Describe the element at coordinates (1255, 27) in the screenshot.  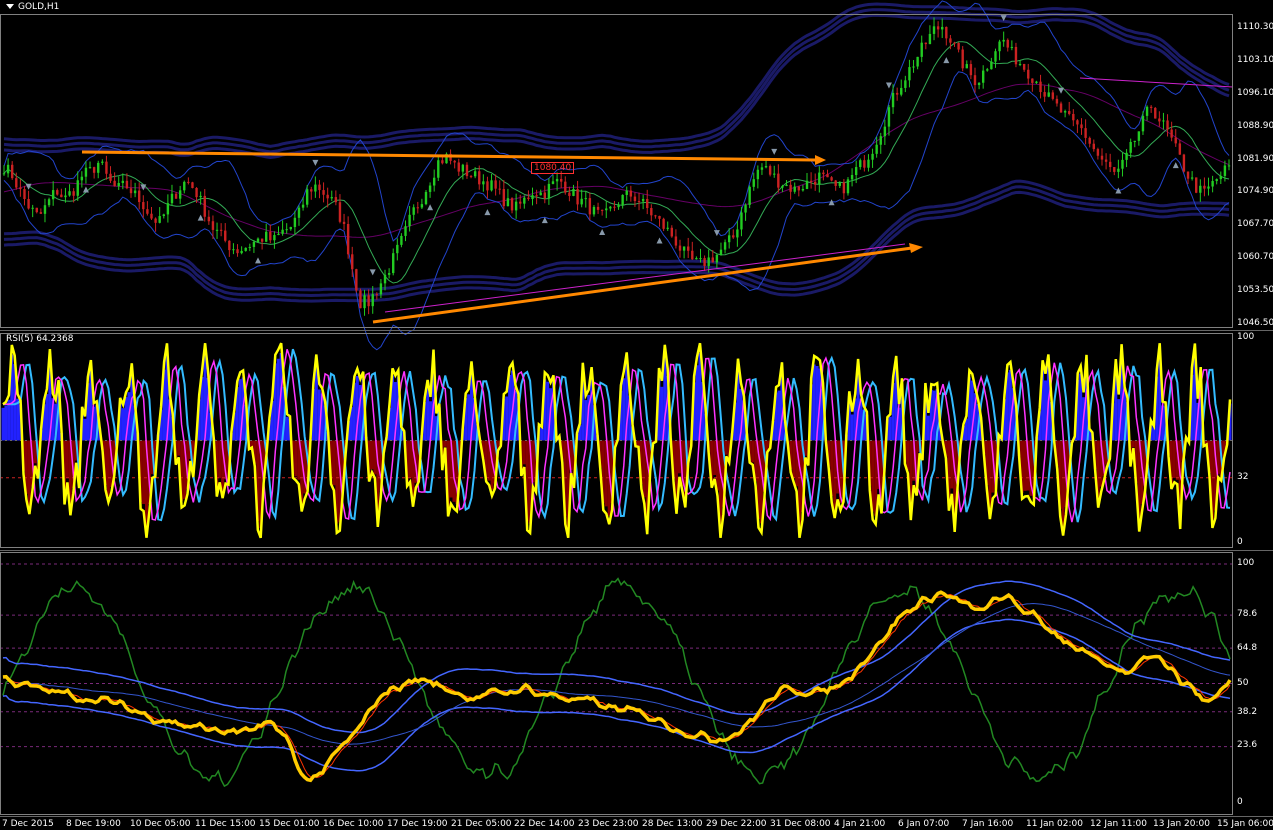
I see `price-axis-tick: 1110.30` at that location.